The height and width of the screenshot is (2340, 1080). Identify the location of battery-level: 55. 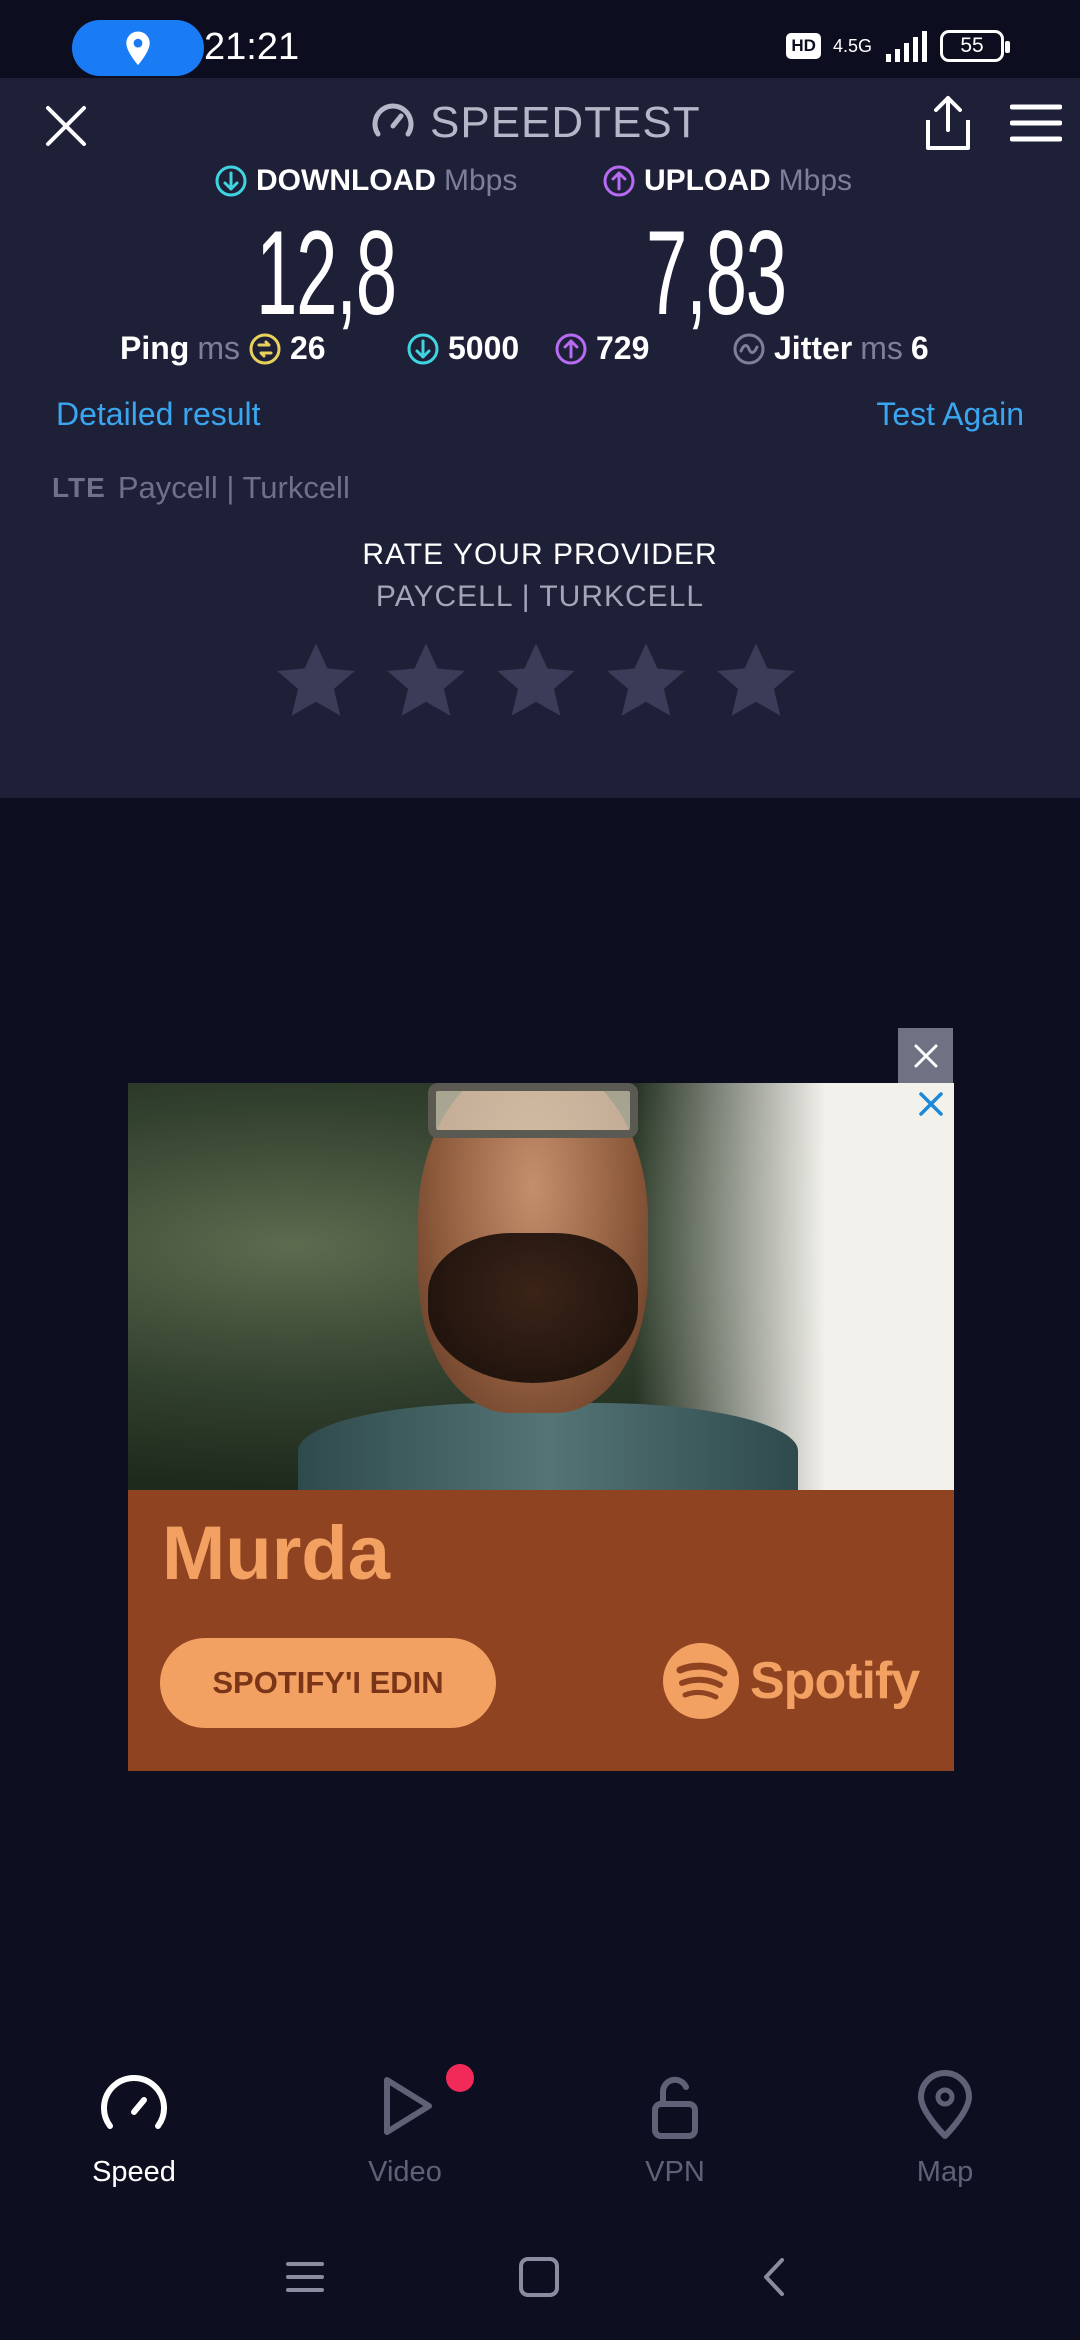
(972, 45).